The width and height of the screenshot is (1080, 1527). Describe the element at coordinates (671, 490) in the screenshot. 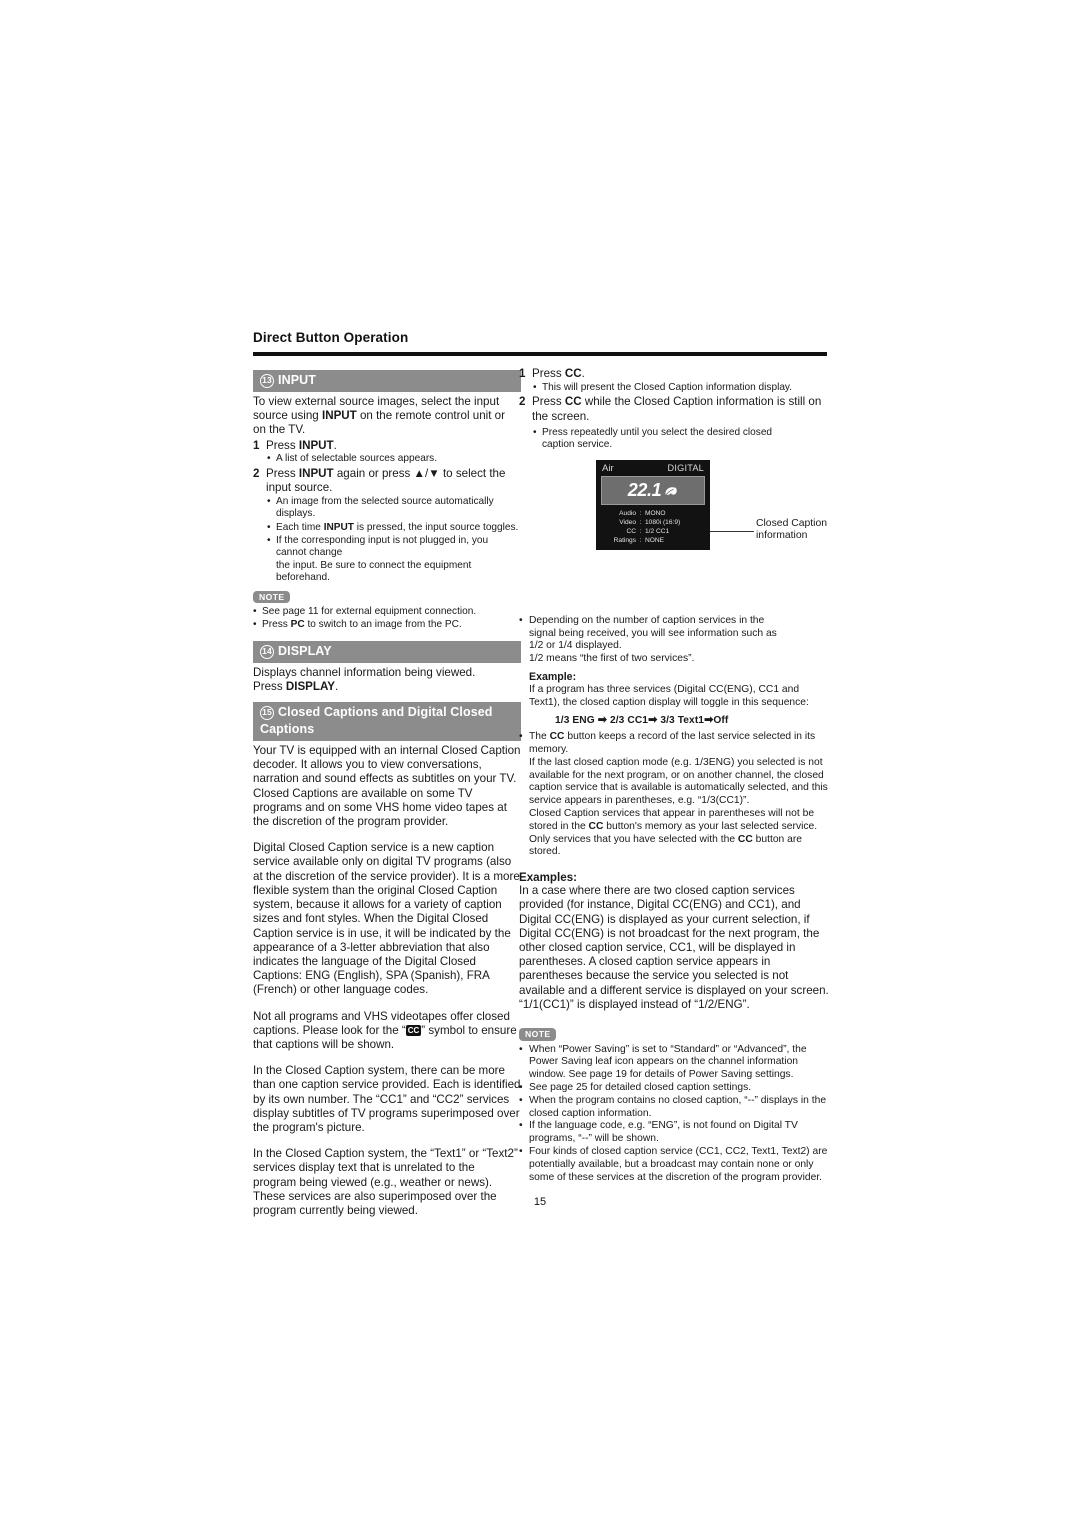

I see `power-saving-leaf-icon` at that location.